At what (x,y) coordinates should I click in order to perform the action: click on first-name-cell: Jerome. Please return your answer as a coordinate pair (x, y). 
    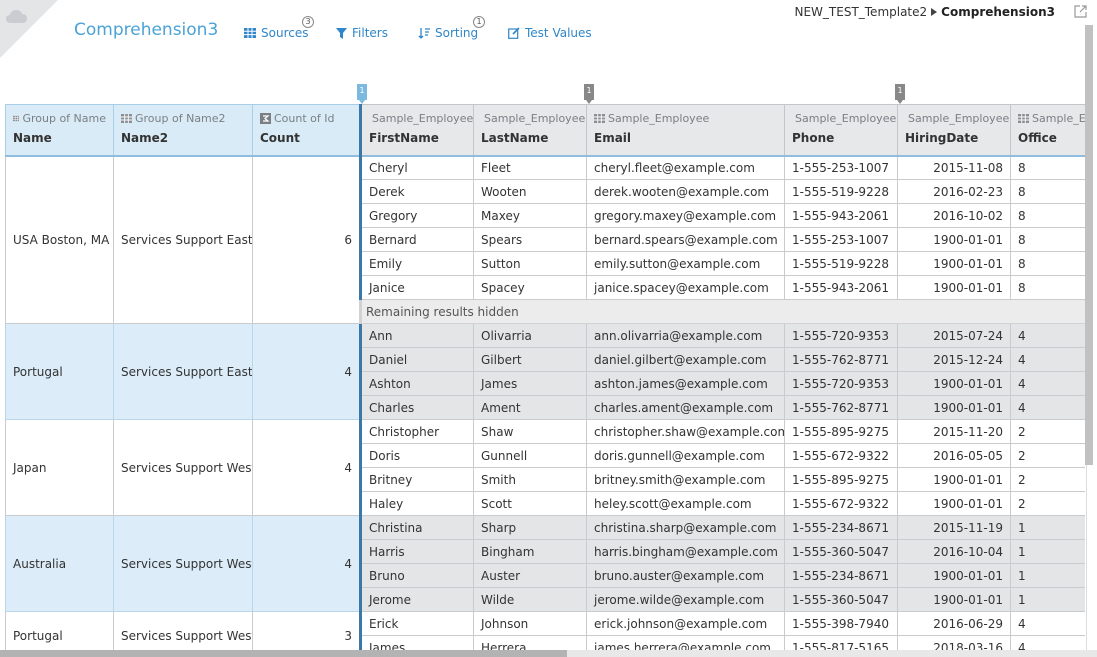
    Looking at the image, I should click on (416, 599).